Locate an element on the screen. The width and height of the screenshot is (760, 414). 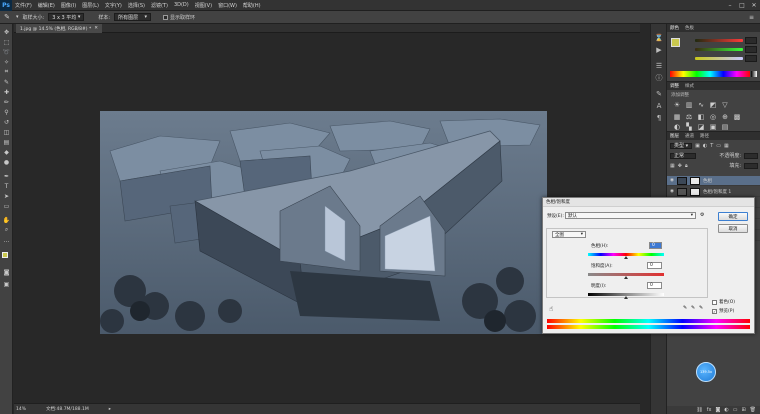
tab-styles: 样式 is located at coordinates (689, 86).